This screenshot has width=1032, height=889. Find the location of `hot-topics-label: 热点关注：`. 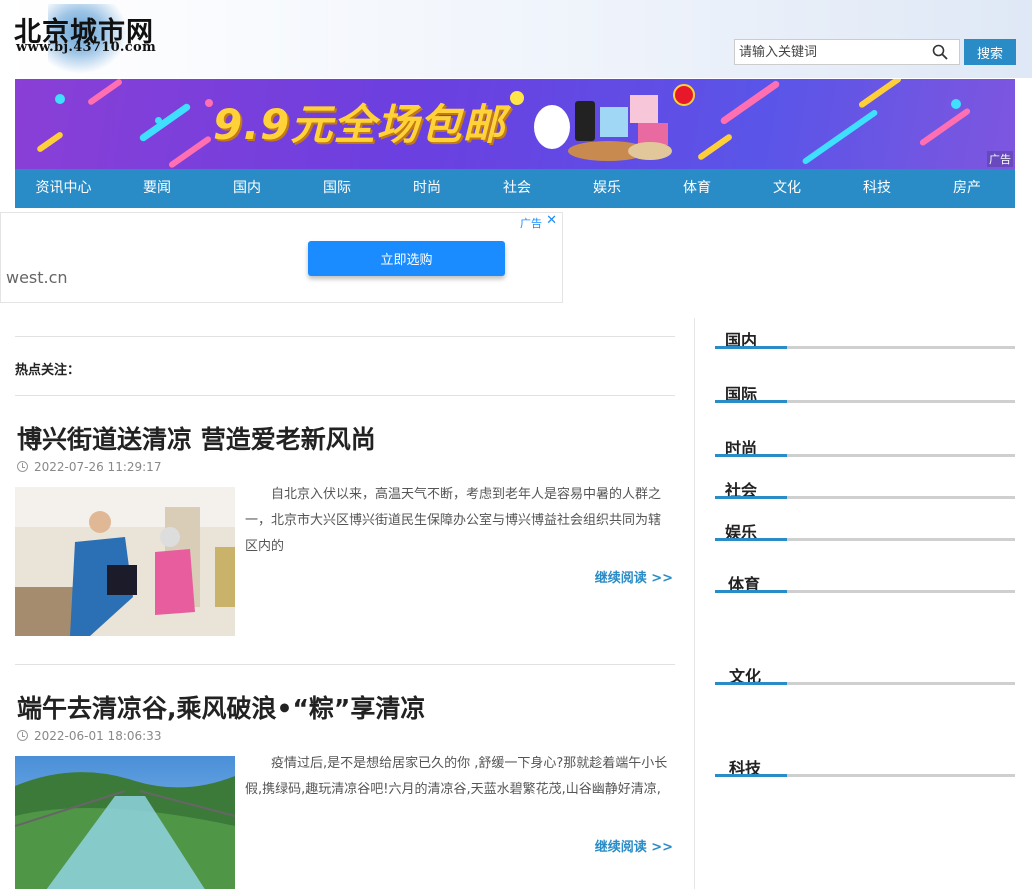

hot-topics-label: 热点关注： is located at coordinates (48, 370).